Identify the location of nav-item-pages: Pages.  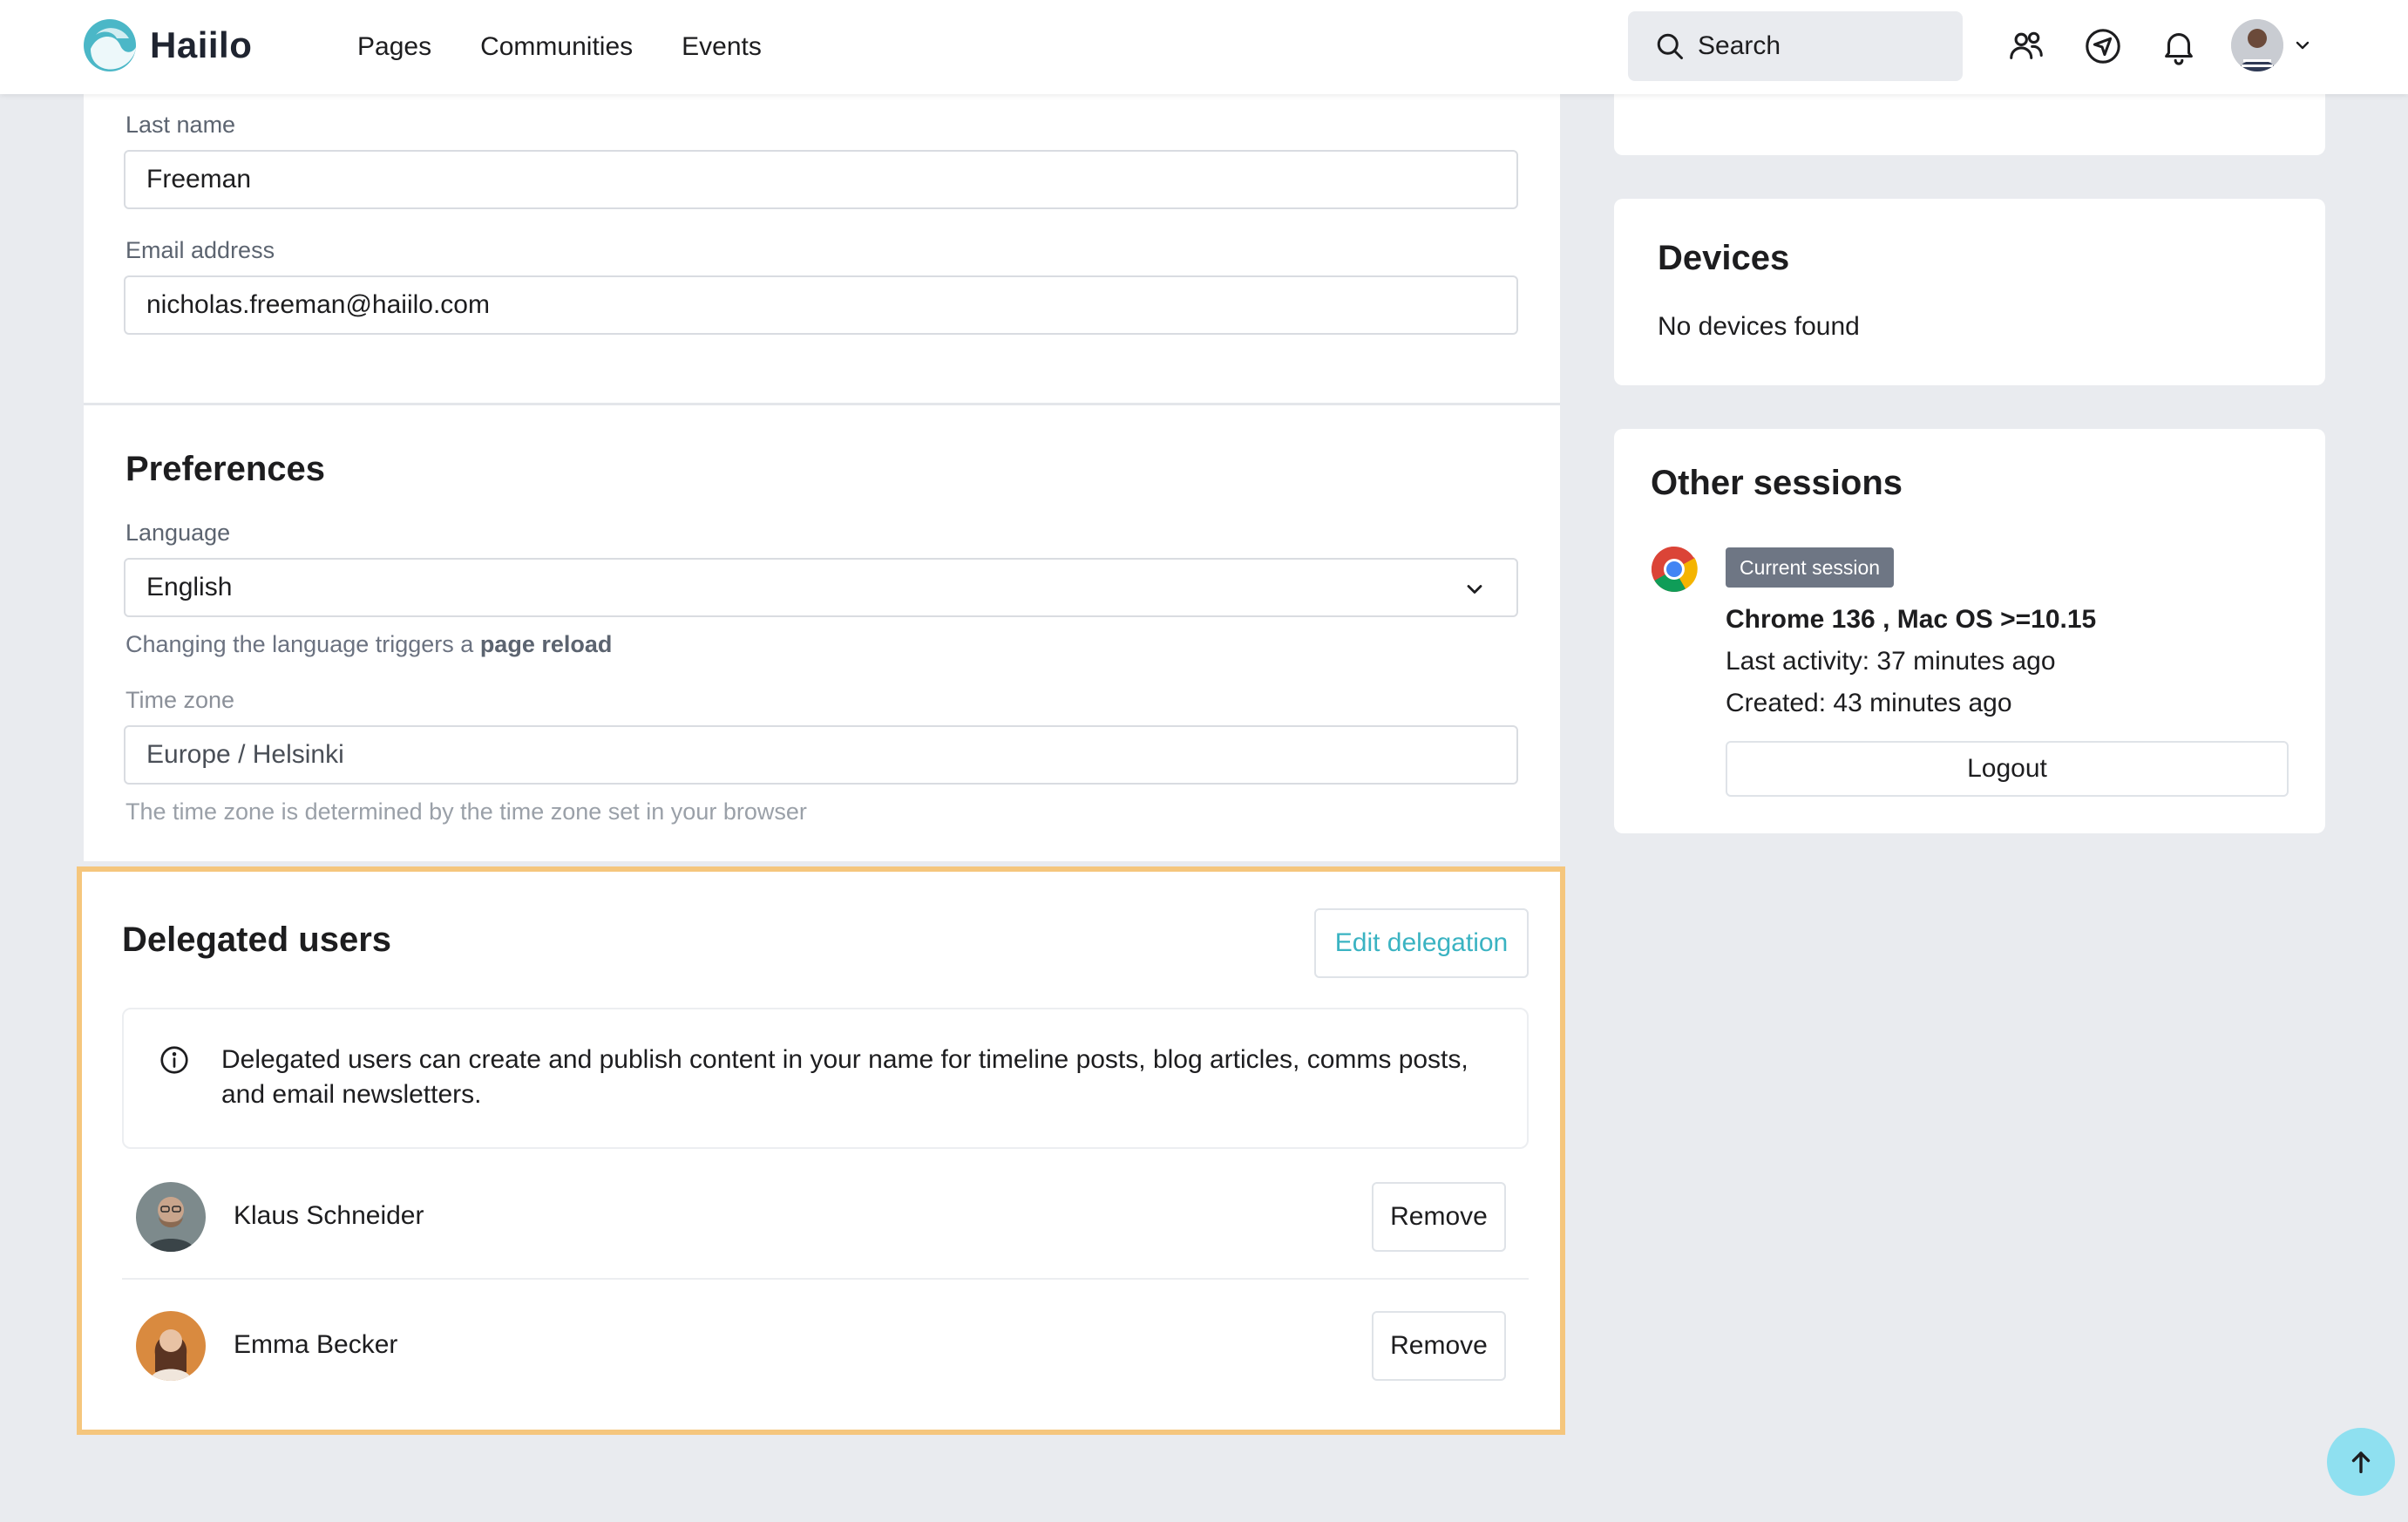
(394, 47).